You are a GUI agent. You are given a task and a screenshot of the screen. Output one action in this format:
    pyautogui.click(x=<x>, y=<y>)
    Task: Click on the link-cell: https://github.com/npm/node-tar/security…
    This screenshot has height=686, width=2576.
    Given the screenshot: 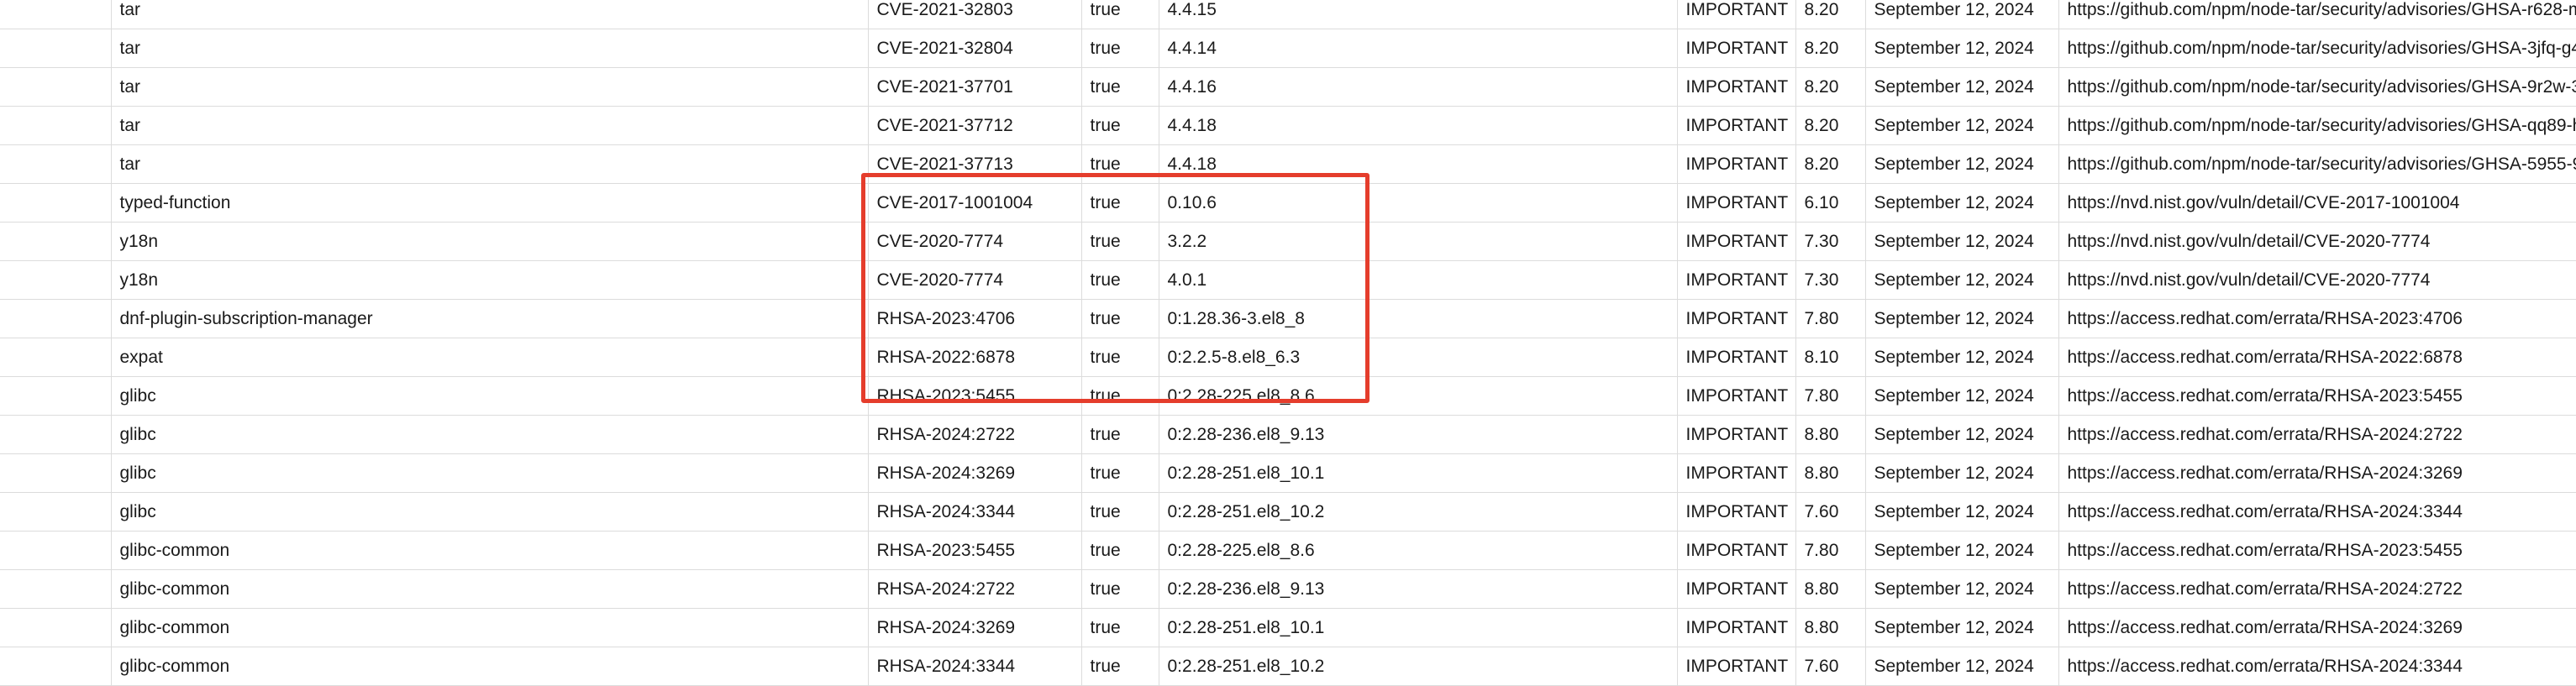 What is the action you would take?
    pyautogui.click(x=2317, y=164)
    